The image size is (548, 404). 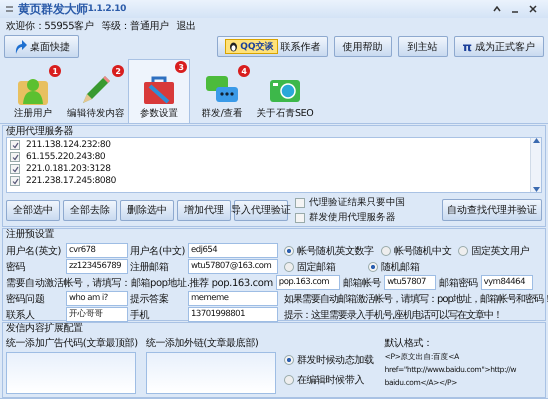 I want to click on text-field: mememe, so click(x=233, y=298).